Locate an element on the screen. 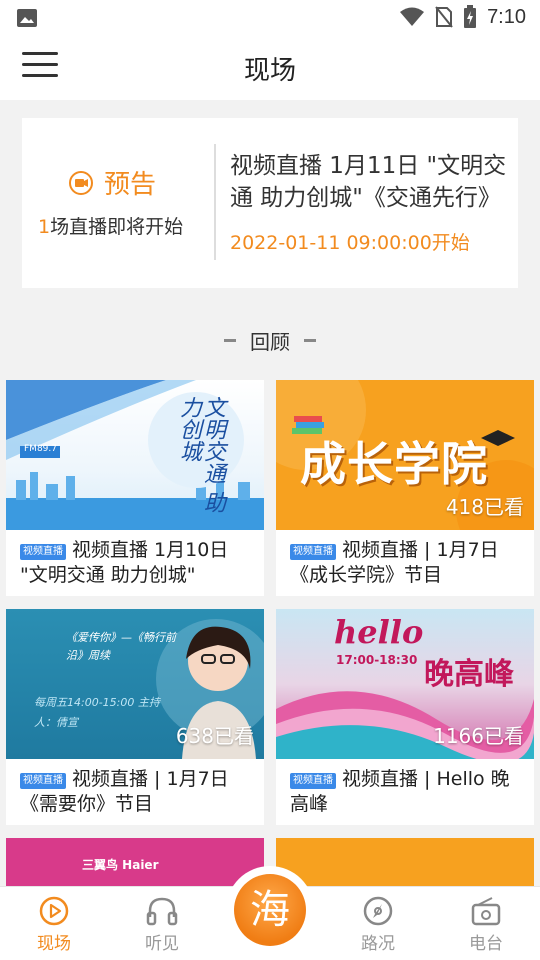 This screenshot has width=540, height=960. status-bar: 7:10 is located at coordinates (270, 18).